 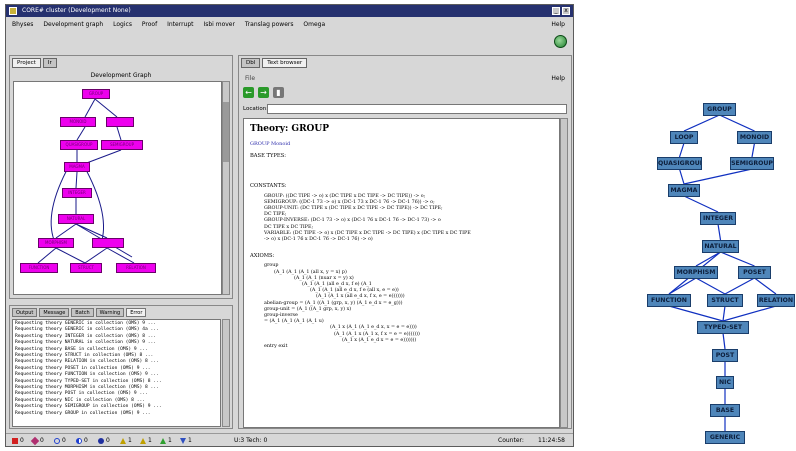 What do you see at coordinates (679, 163) in the screenshot?
I see `hierarchy-node-quasigroup: QUASIGROUP` at bounding box center [679, 163].